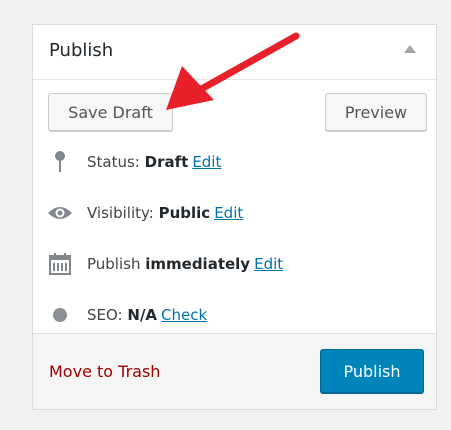 The height and width of the screenshot is (430, 451). Describe the element at coordinates (114, 264) in the screenshot. I see `schedule-label: Publish` at that location.